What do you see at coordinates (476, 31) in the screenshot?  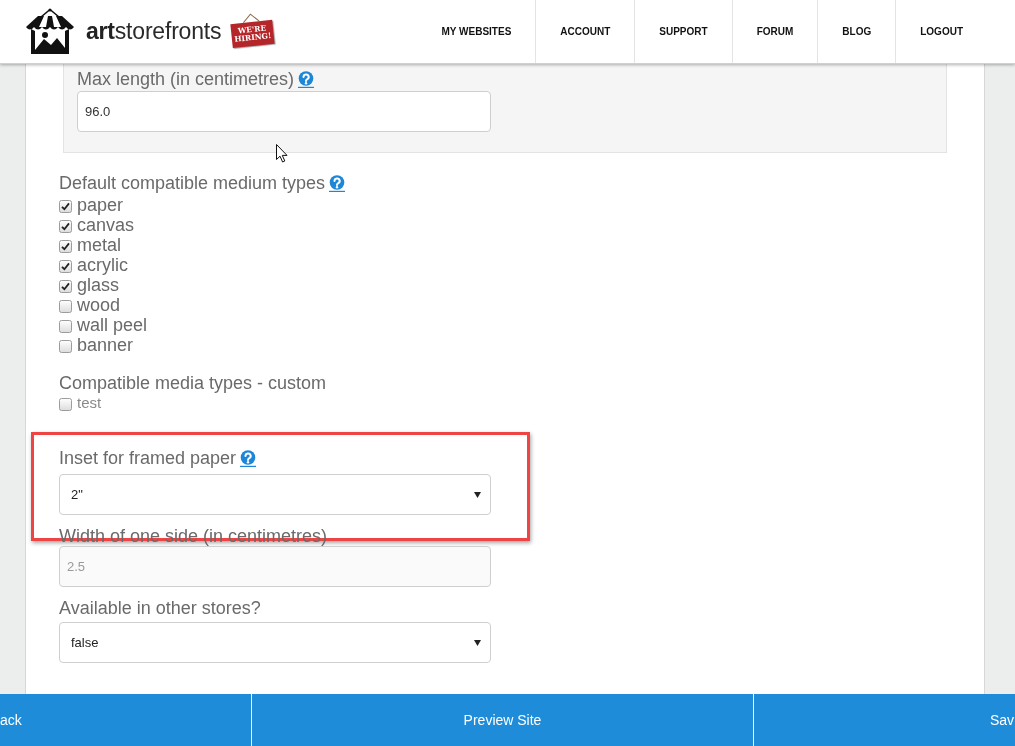 I see `nav-link: MY WEBSITES` at bounding box center [476, 31].